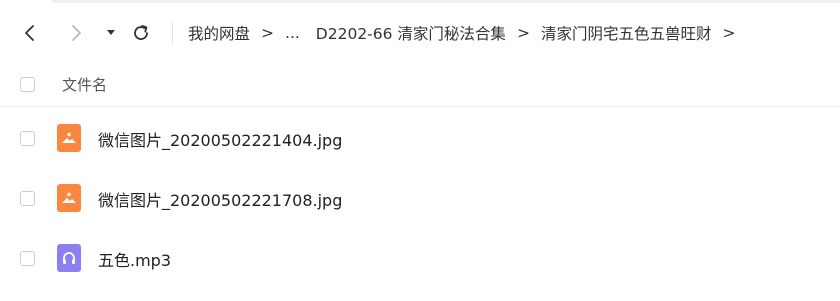  I want to click on file-name: 微信图片_20200502221404.jpg, so click(220, 139).